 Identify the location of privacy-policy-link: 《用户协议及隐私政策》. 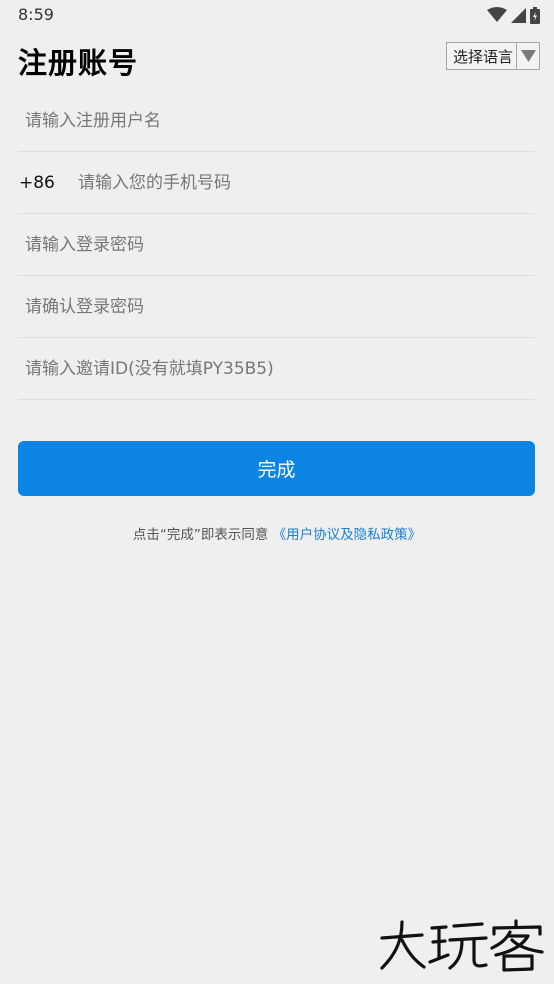
(347, 535).